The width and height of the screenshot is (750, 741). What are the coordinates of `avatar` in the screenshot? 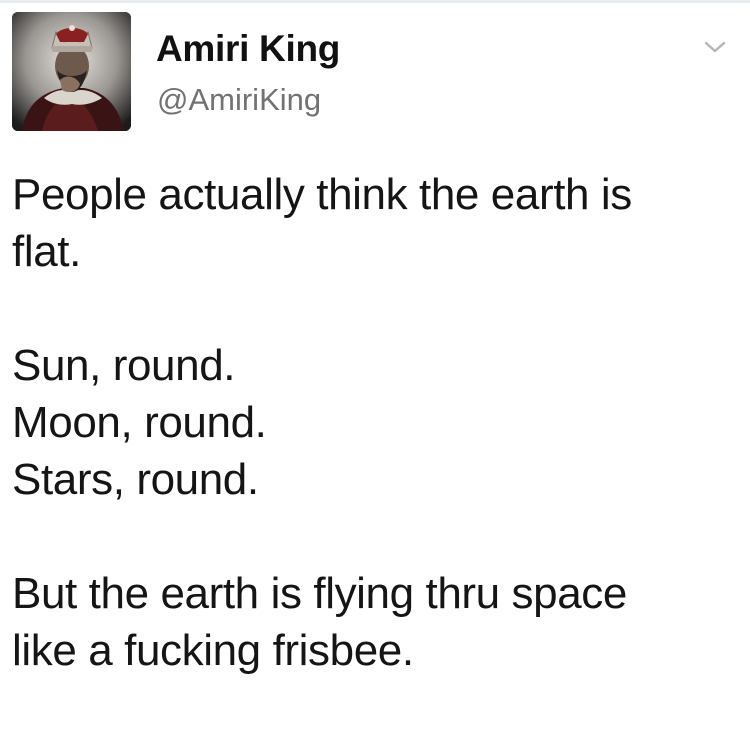 It's located at (71, 71).